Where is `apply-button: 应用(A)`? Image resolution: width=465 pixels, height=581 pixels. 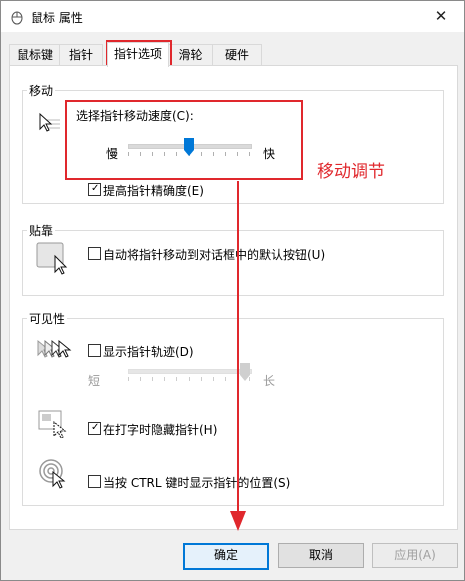
apply-button: 应用(A) is located at coordinates (415, 555).